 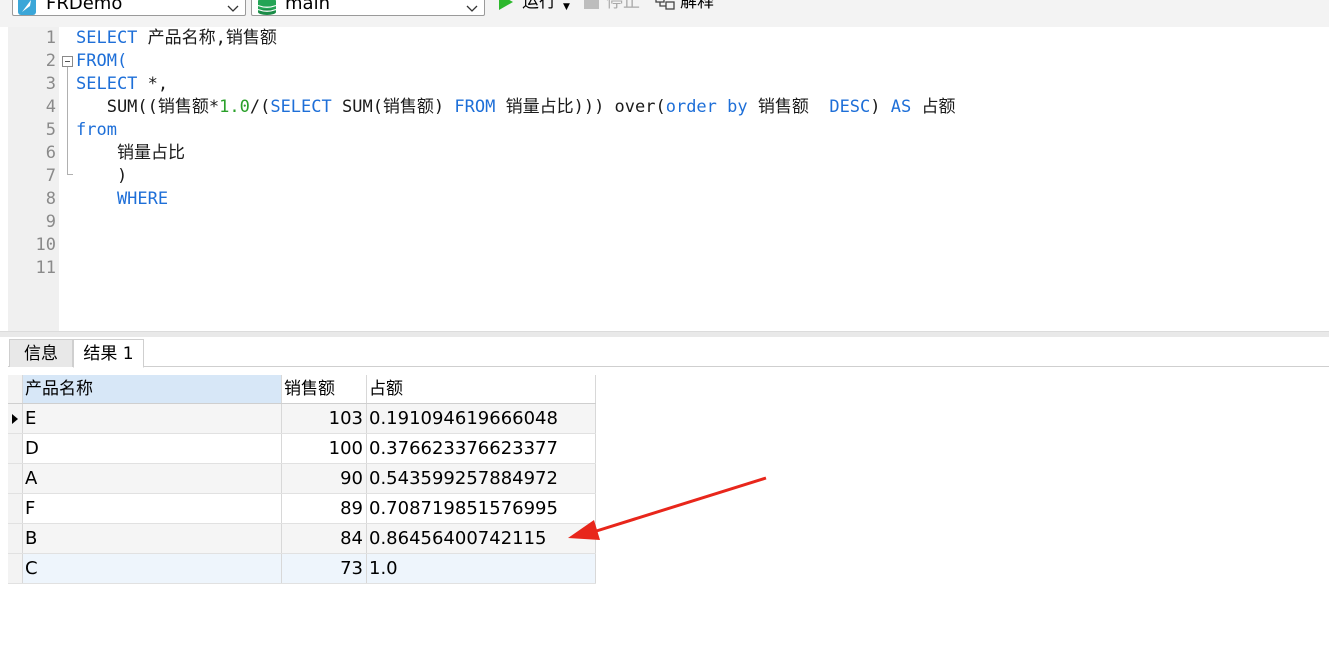 I want to click on table-row: E 103 0.191094619666048, so click(x=302, y=419).